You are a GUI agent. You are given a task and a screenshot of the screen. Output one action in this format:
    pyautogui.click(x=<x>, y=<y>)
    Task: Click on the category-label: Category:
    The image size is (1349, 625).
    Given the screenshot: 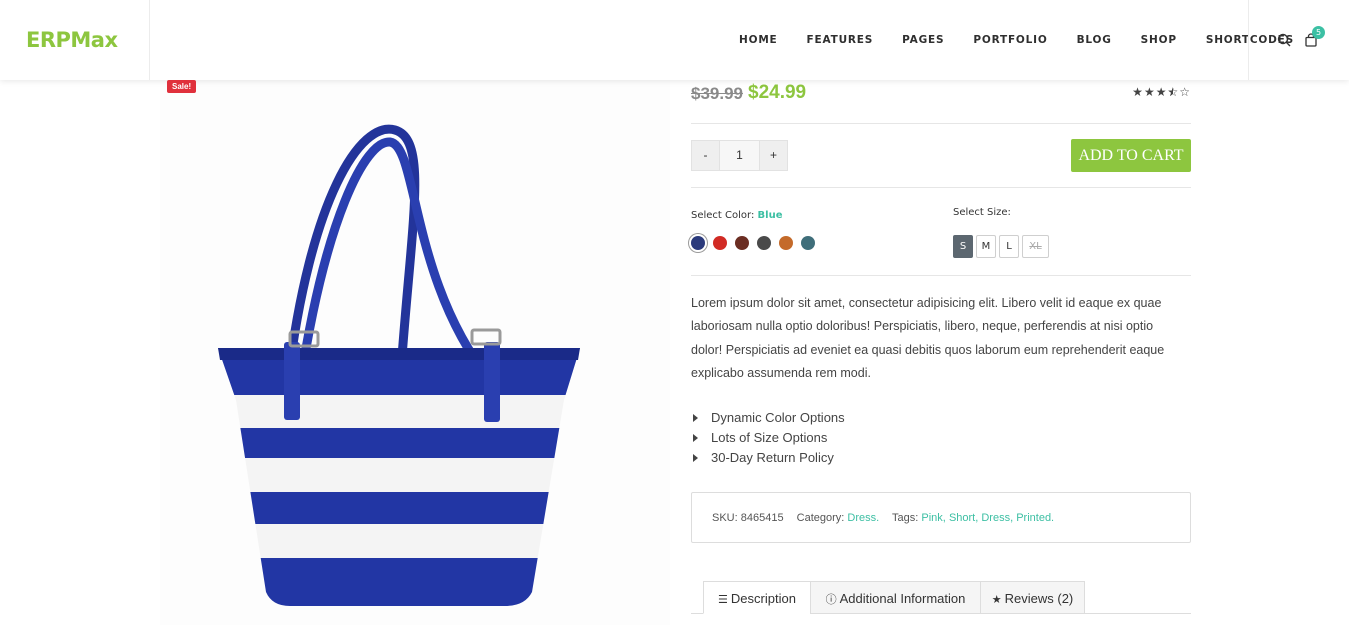 What is the action you would take?
    pyautogui.click(x=820, y=518)
    